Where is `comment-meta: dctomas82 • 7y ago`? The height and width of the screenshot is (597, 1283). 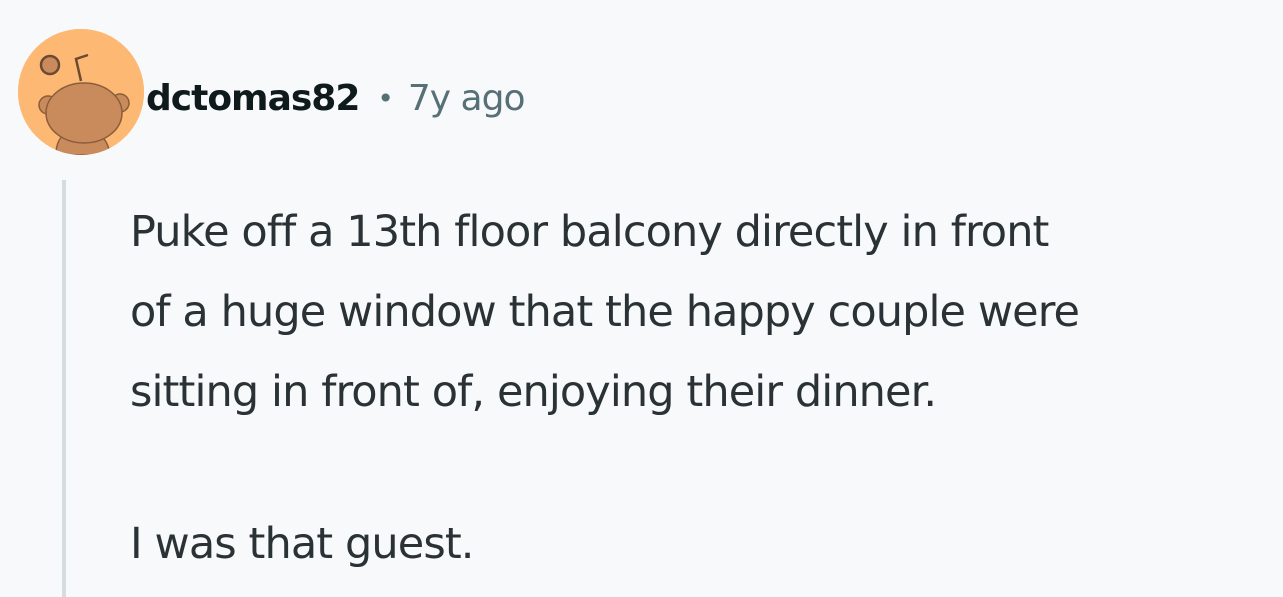 comment-meta: dctomas82 • 7y ago is located at coordinates (335, 98).